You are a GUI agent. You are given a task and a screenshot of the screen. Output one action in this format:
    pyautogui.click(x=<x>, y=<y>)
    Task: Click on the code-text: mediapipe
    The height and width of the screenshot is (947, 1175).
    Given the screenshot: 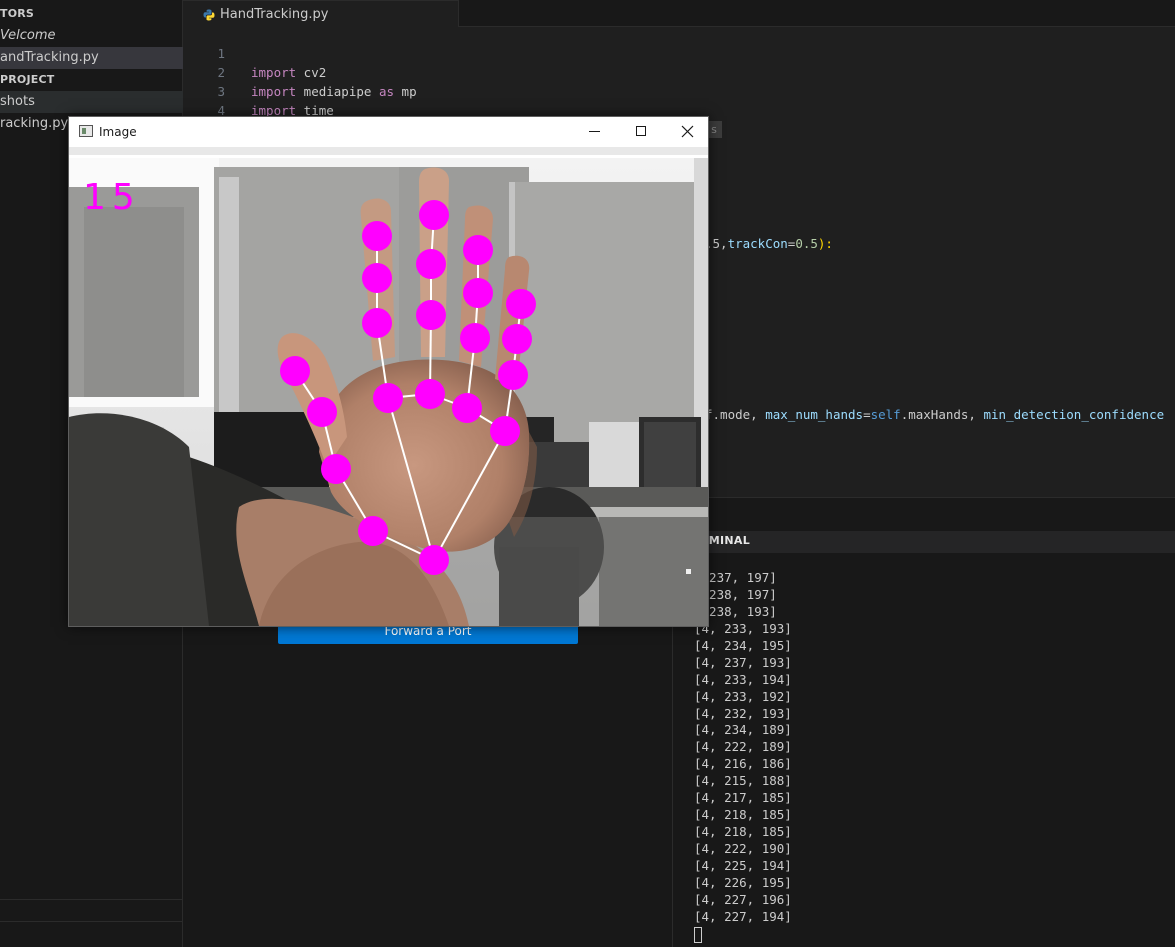 What is the action you would take?
    pyautogui.click(x=337, y=91)
    